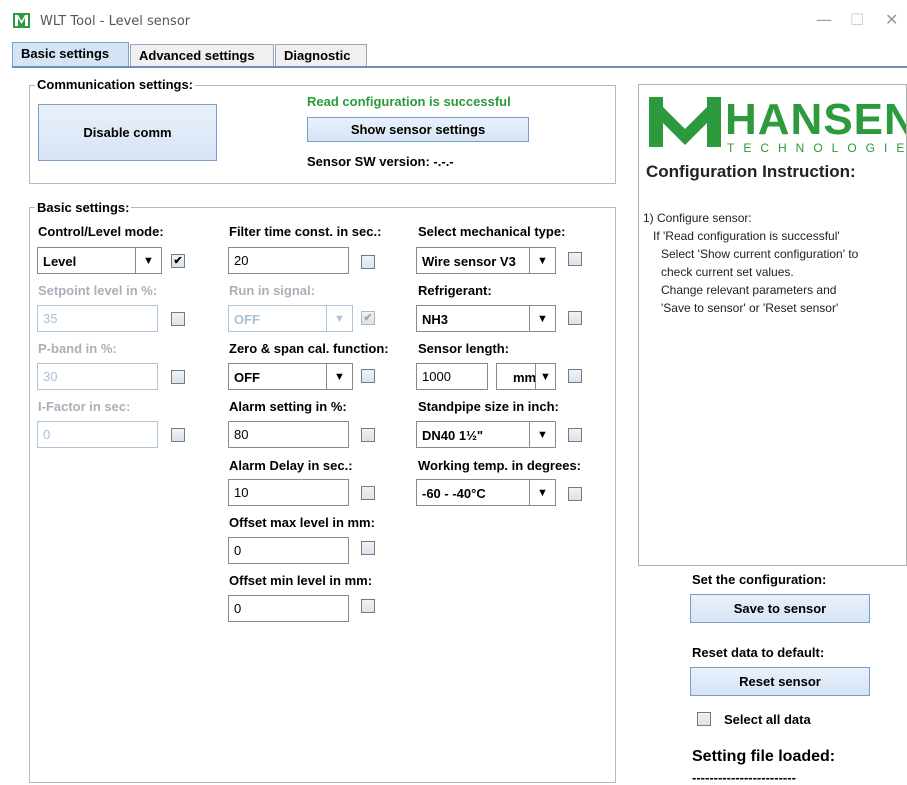  What do you see at coordinates (288, 550) in the screenshot?
I see `offset-max-input: 0` at bounding box center [288, 550].